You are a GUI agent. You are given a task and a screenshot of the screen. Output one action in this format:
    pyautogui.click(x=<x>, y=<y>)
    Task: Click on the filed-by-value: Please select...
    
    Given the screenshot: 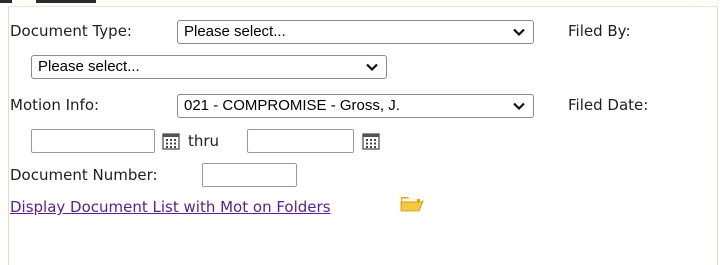 What is the action you would take?
    pyautogui.click(x=89, y=66)
    